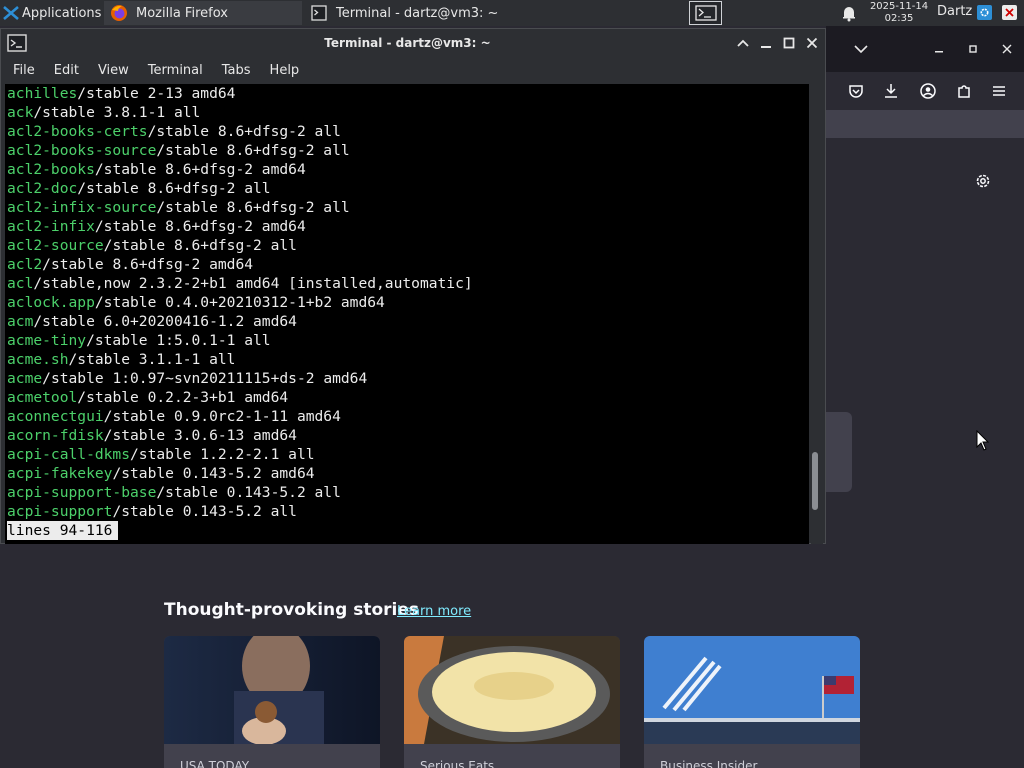 Image resolution: width=1024 pixels, height=768 pixels. Describe the element at coordinates (752, 702) in the screenshot. I see `story-card: Business Insider` at that location.